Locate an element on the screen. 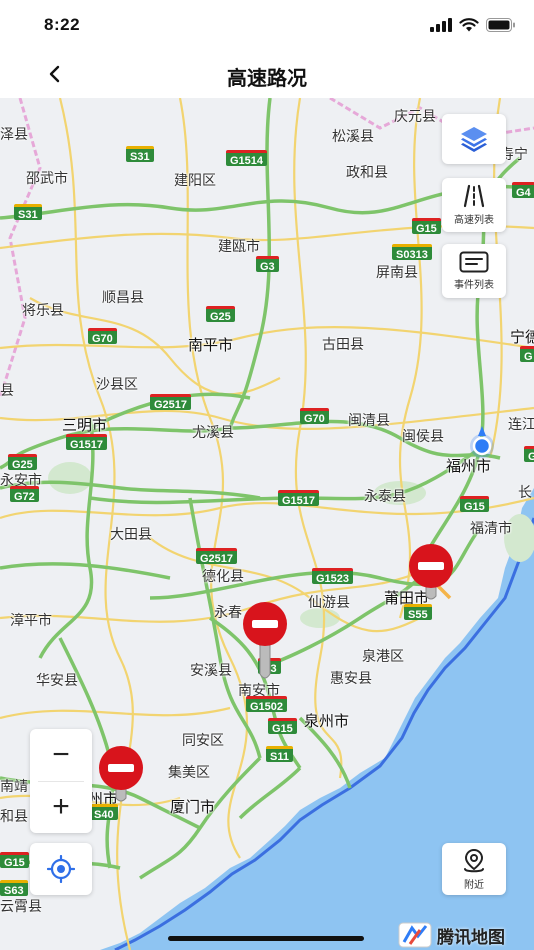 The width and height of the screenshot is (534, 950). zoom-divider is located at coordinates (61, 781).